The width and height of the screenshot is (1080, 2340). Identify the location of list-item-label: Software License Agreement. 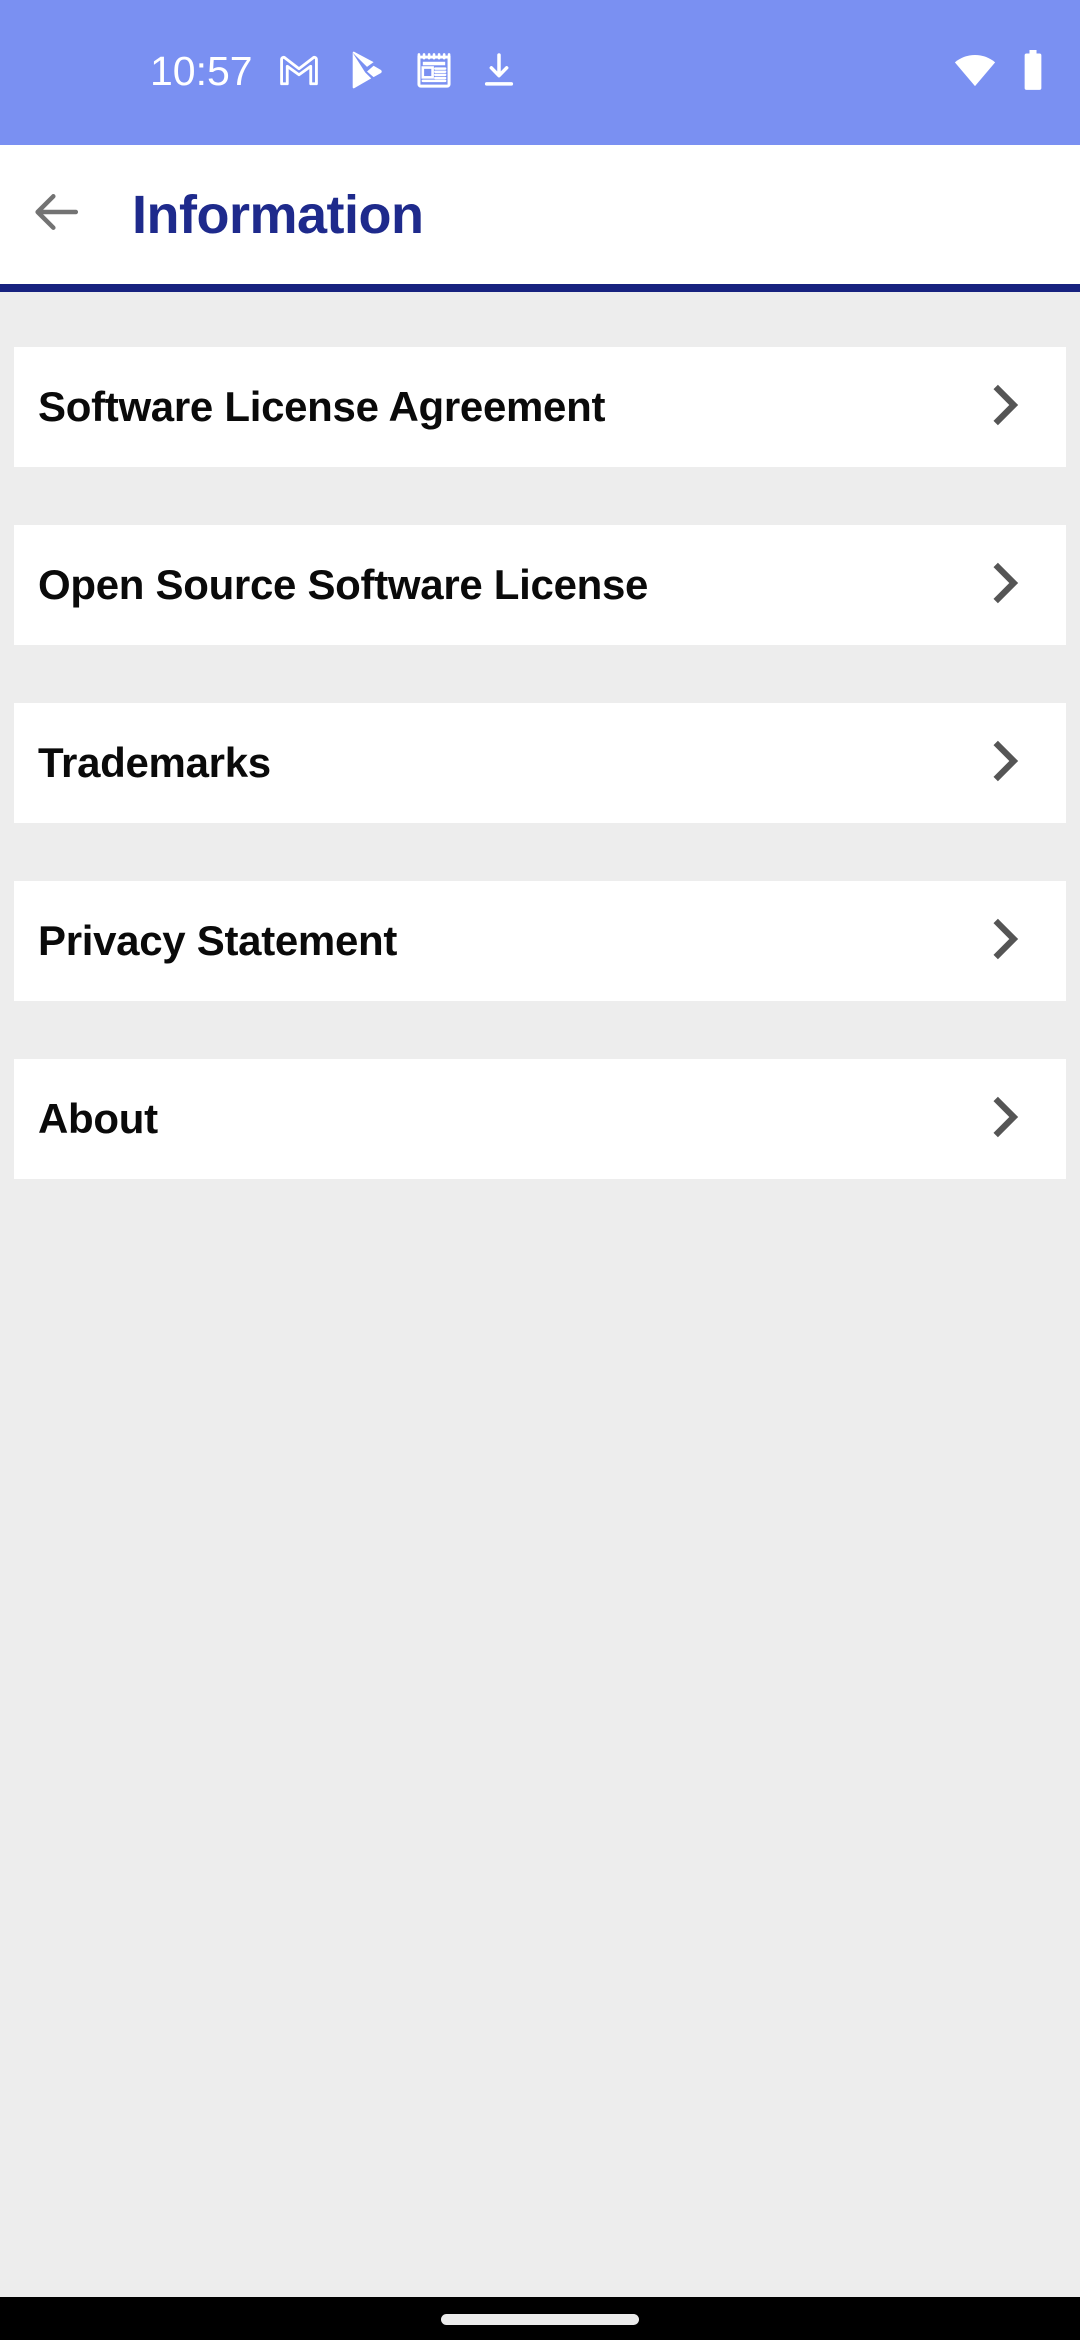
(322, 406).